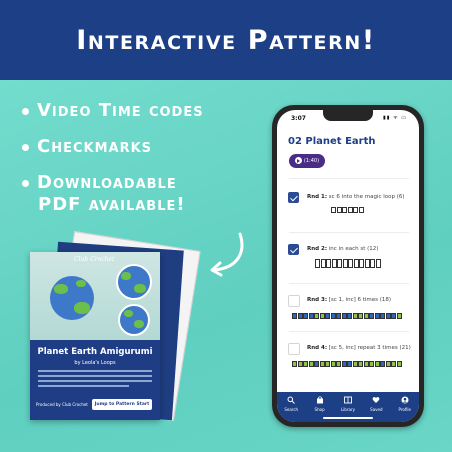 The image size is (452, 452). I want to click on jump-to-pattern-button: Jump to Pattern Start, so click(122, 404).